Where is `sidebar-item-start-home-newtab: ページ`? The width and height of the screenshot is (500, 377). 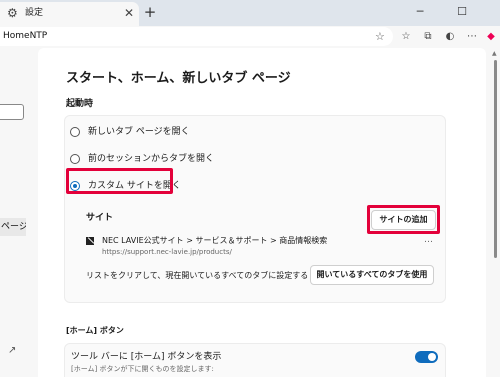
sidebar-item-start-home-newtab: ページ is located at coordinates (13, 227).